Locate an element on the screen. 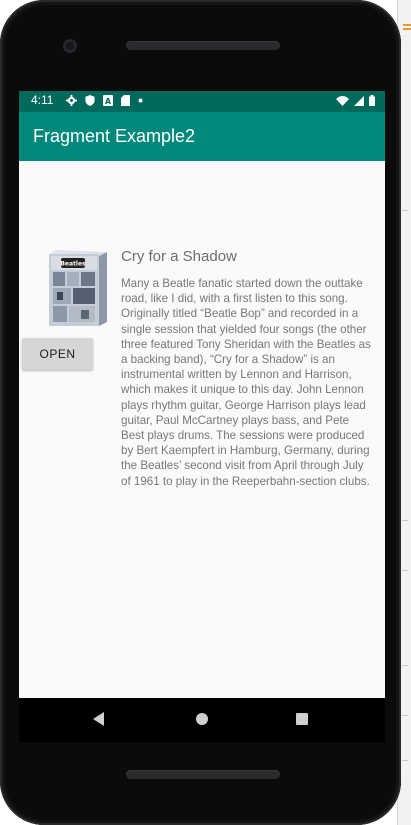 This screenshot has height=825, width=411. app-title: Fragment Example2 is located at coordinates (114, 136).